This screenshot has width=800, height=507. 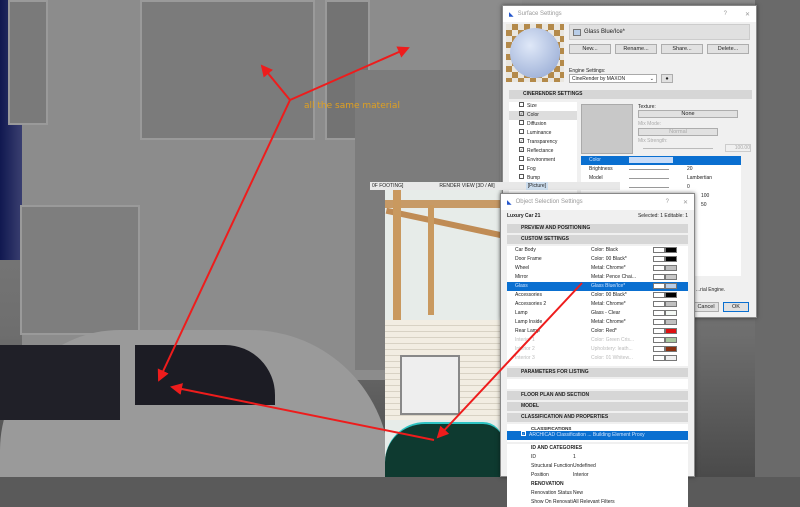 I want to click on renovation-heading: RENOVATION, so click(x=539, y=484).